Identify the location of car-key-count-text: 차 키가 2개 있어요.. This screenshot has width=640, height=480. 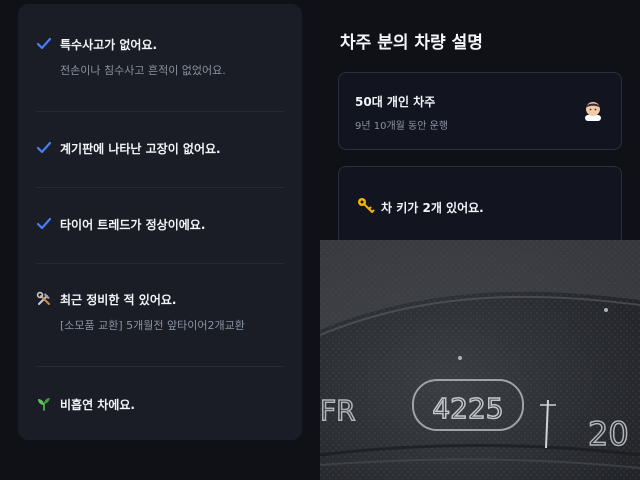
(432, 208).